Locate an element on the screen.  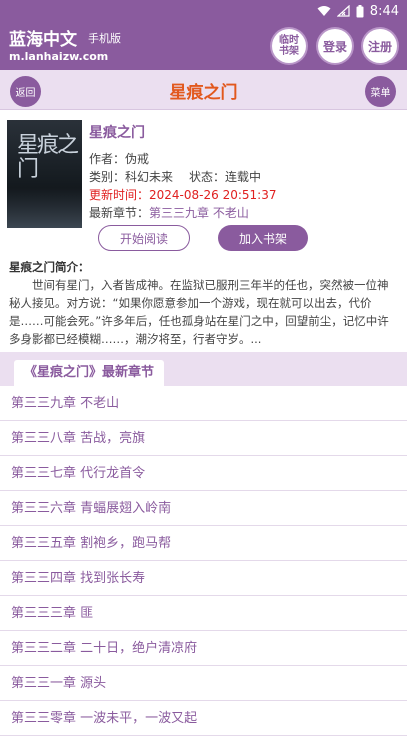
chapter-link: 第三三四章 找到张长寿 is located at coordinates (203, 578).